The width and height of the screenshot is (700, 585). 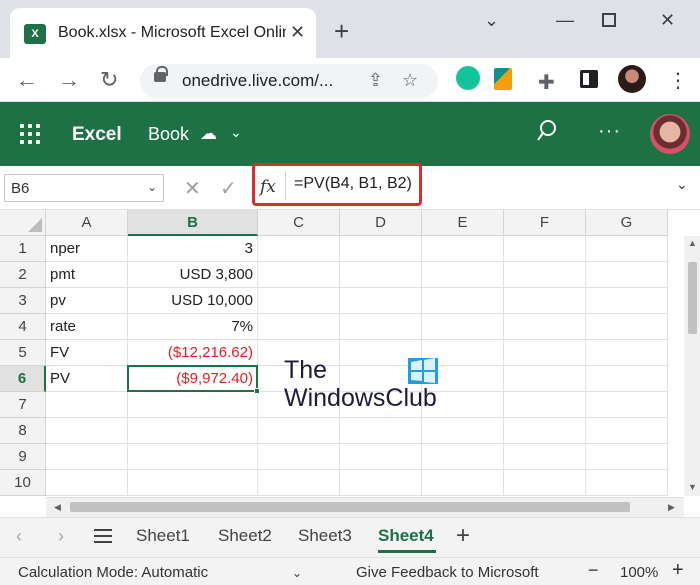 I want to click on cell-c9, so click(x=299, y=457).